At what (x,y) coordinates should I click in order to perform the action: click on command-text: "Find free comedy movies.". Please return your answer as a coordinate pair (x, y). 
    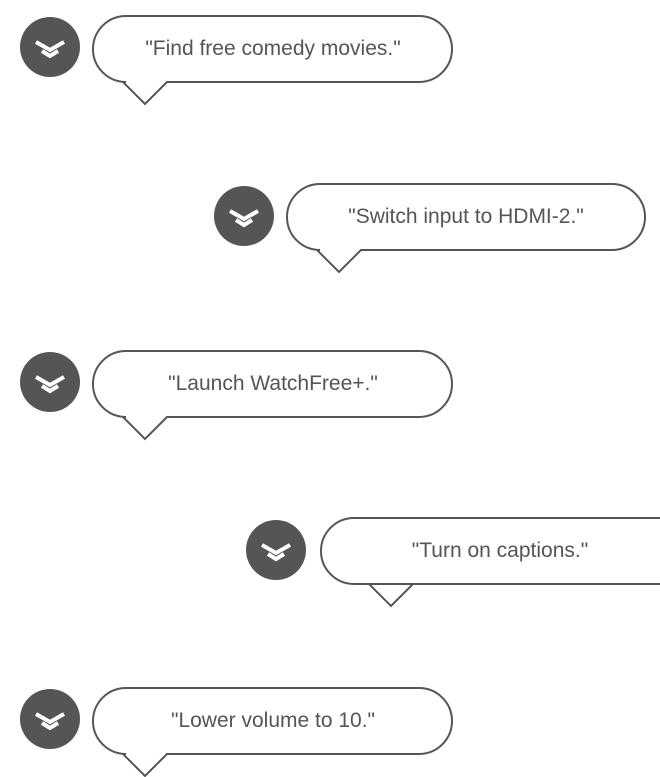
    Looking at the image, I should click on (273, 48).